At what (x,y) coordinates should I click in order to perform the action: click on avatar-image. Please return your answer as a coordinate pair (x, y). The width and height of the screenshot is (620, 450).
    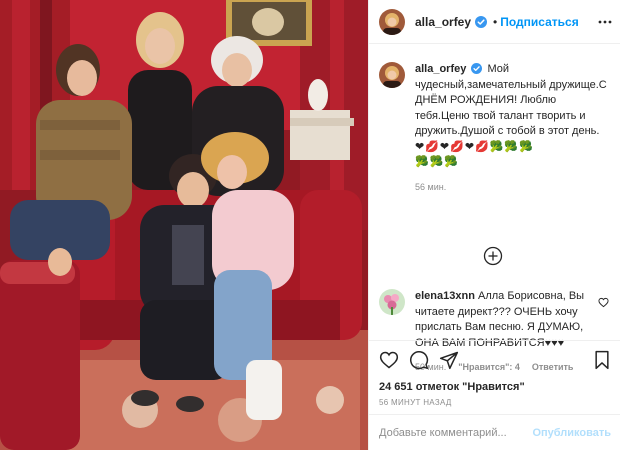
    Looking at the image, I should click on (392, 21).